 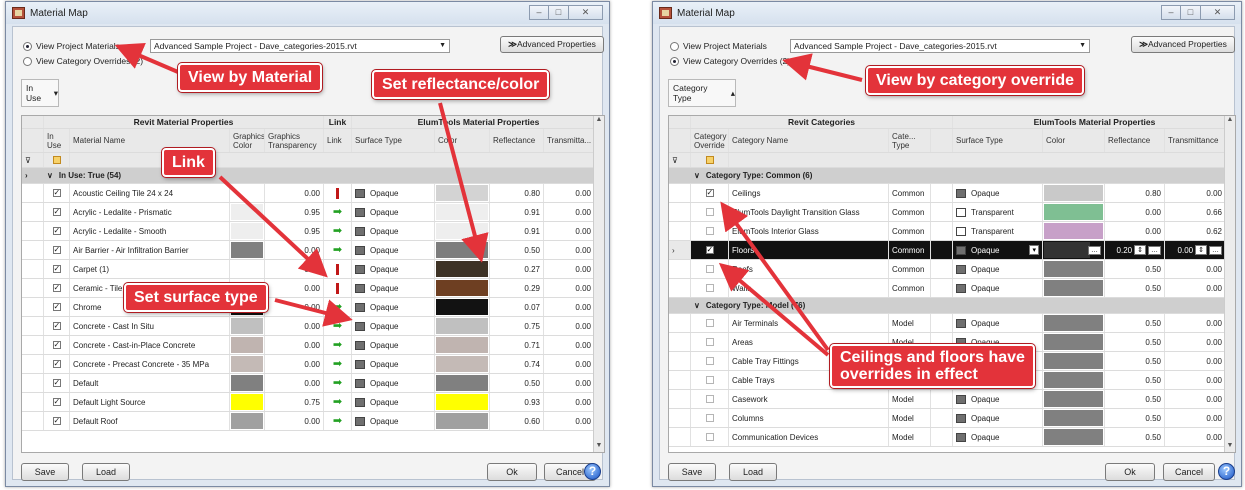 I want to click on radio-view-category-overrides: View Category Overrides (2), so click(x=83, y=61).